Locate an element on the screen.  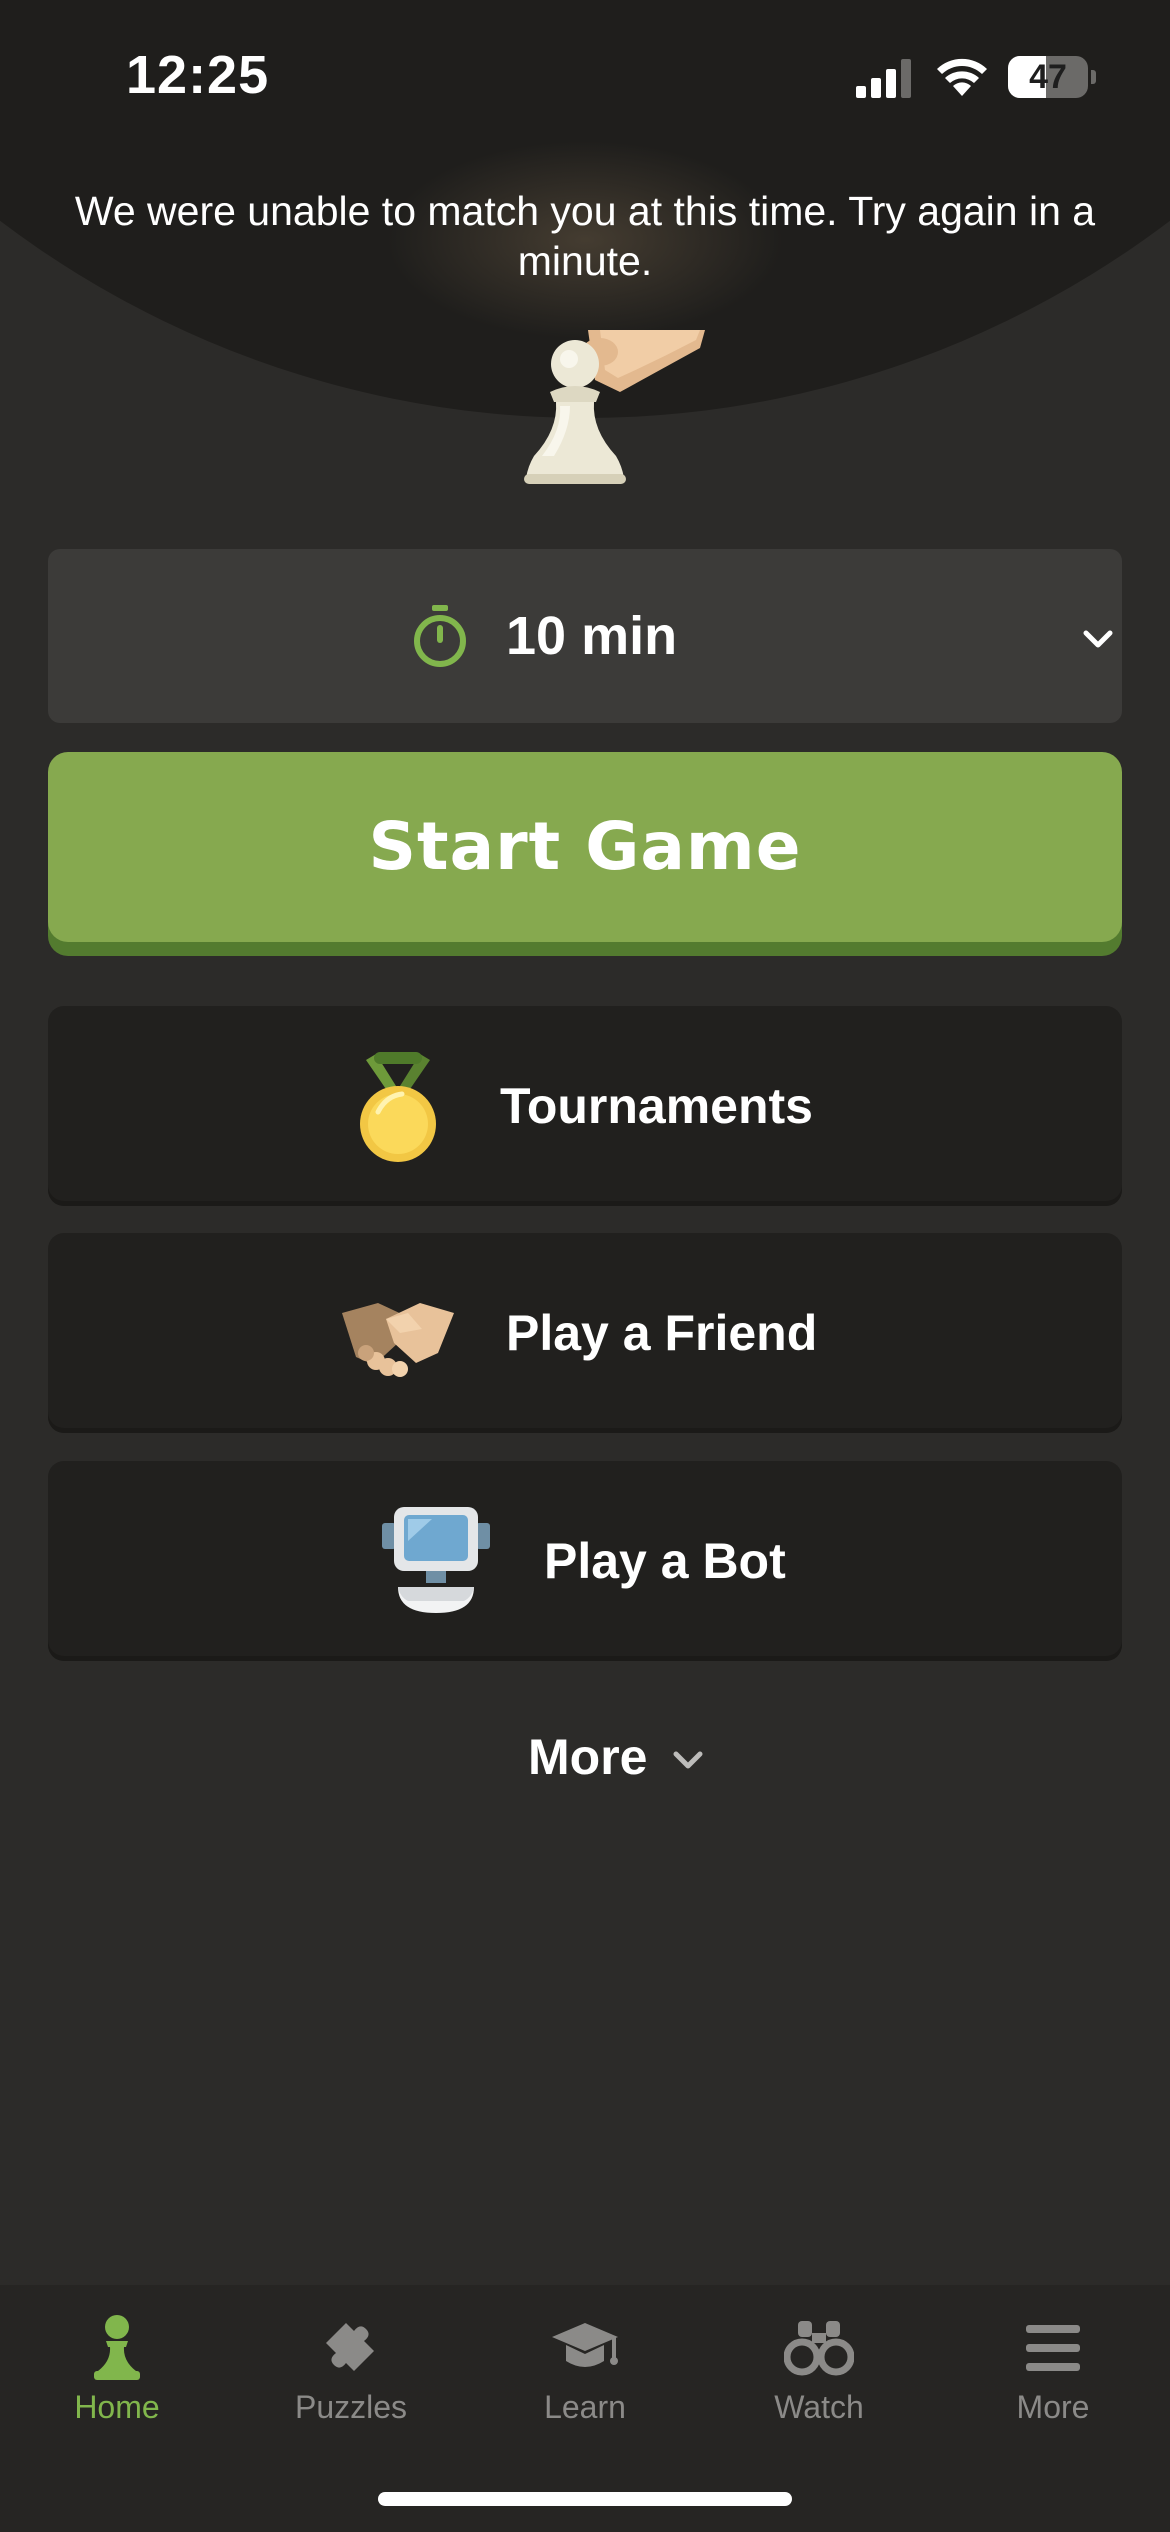
pawn-icon is located at coordinates (117, 2347).